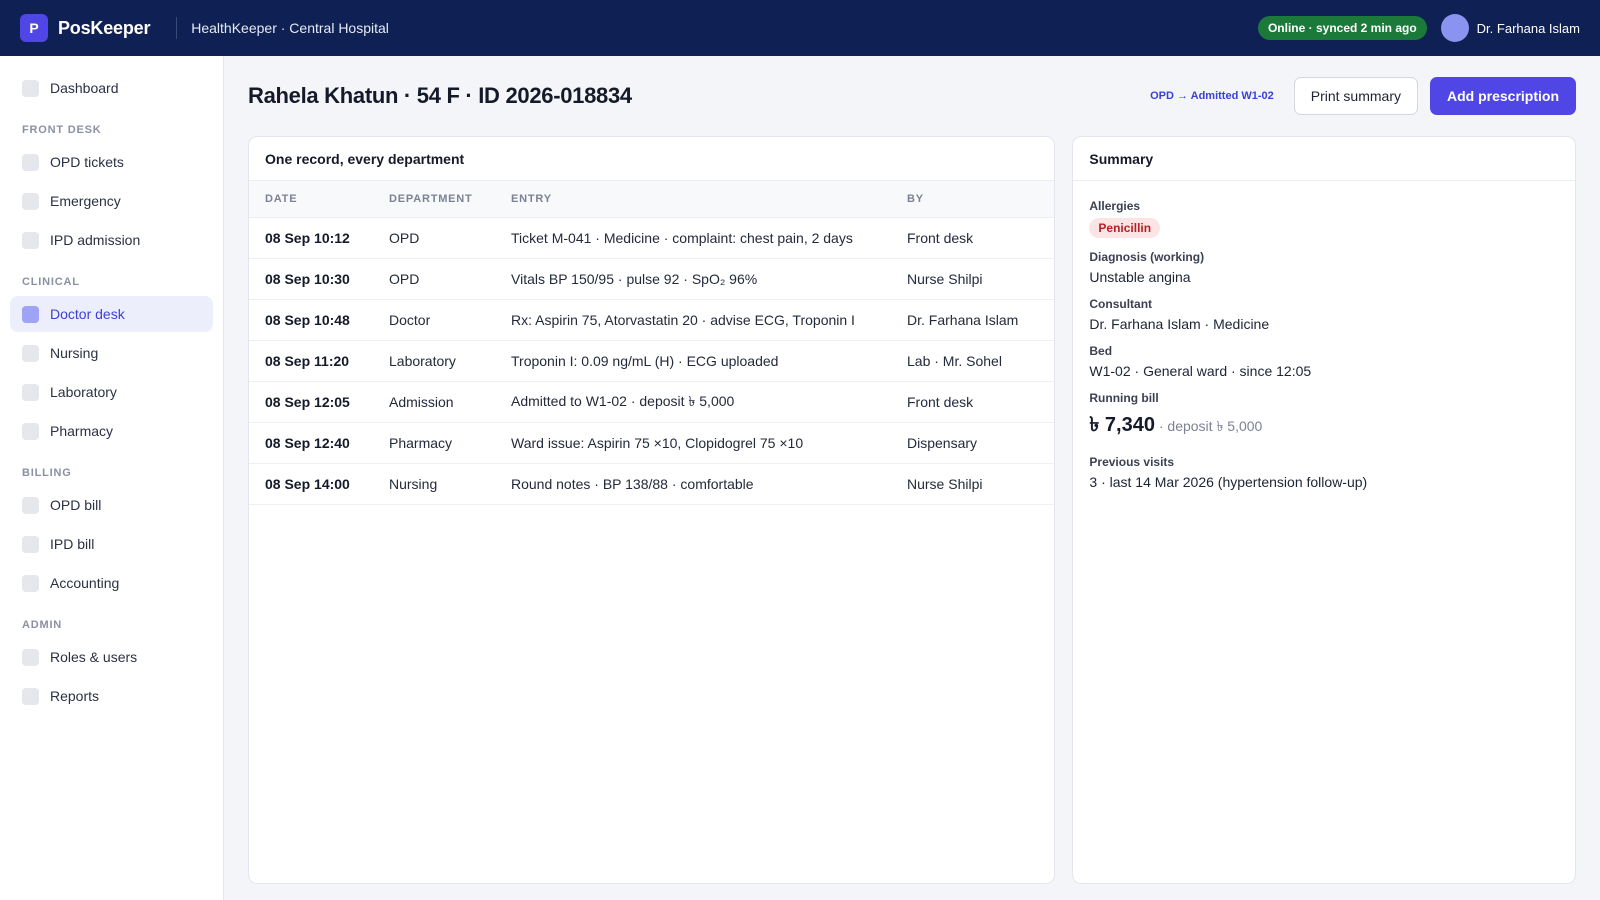  Describe the element at coordinates (1147, 257) in the screenshot. I see `diagnosis-label: Diagnosis (working)` at that location.